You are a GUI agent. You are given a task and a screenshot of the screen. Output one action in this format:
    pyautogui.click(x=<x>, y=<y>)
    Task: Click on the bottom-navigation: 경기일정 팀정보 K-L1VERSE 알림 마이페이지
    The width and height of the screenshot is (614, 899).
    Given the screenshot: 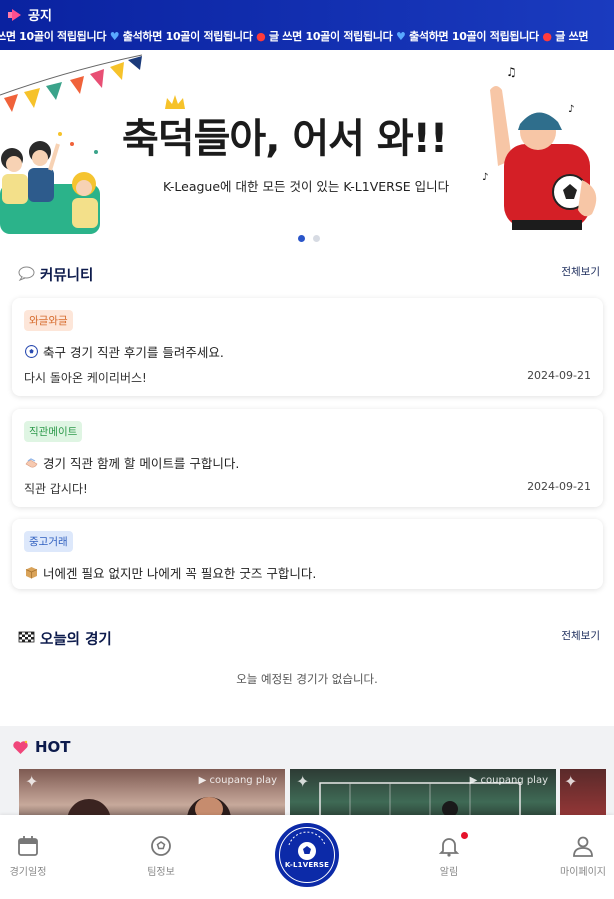 What is the action you would take?
    pyautogui.click(x=307, y=857)
    